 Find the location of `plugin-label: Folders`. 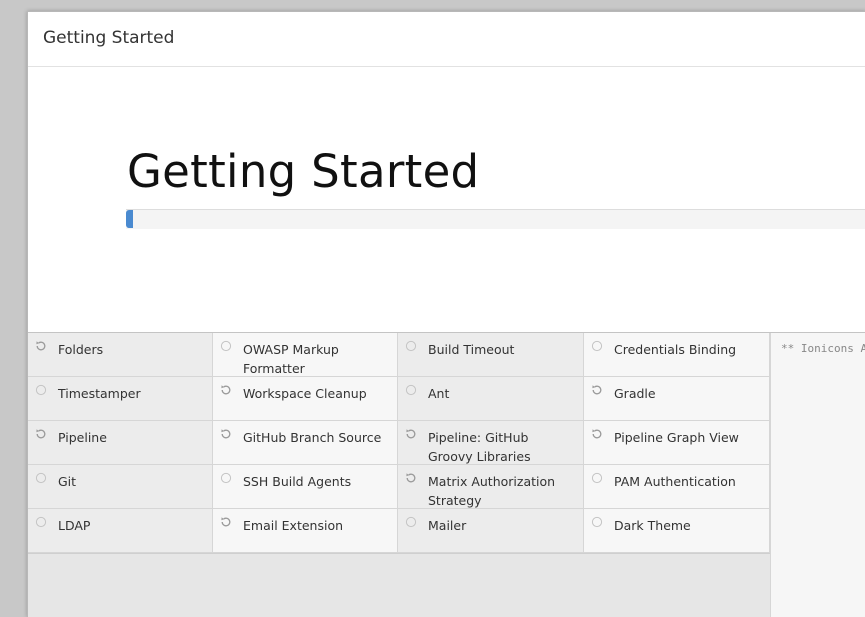

plugin-label: Folders is located at coordinates (81, 349).